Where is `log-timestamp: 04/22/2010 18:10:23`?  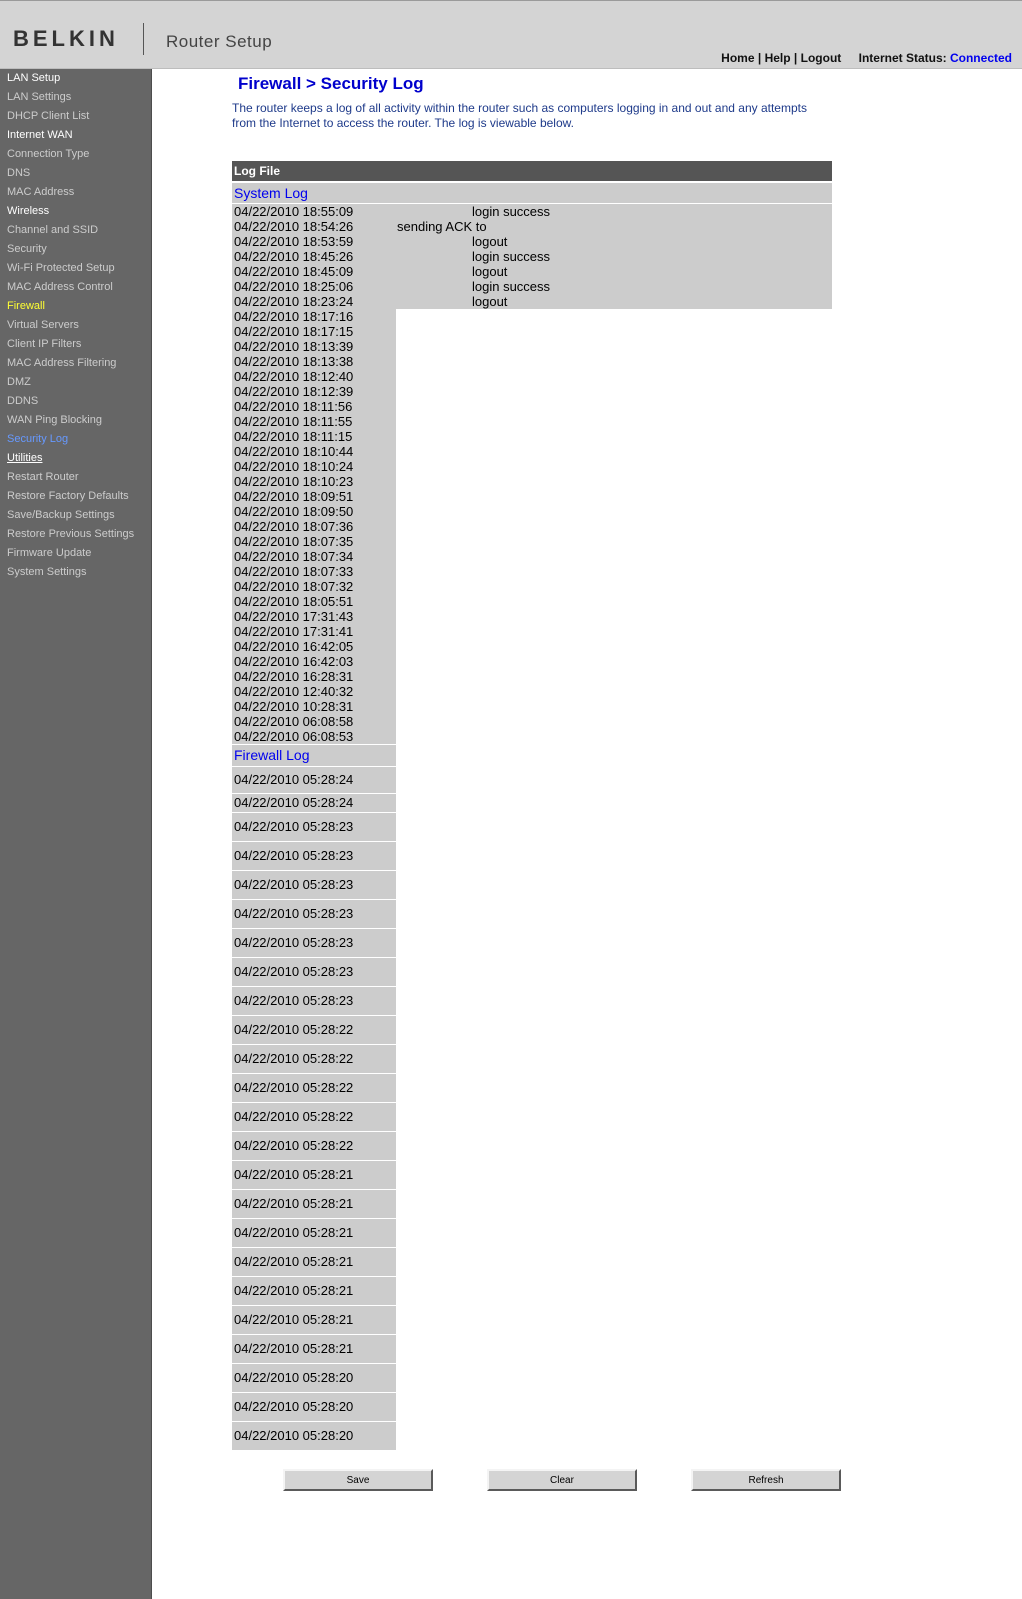
log-timestamp: 04/22/2010 18:10:23 is located at coordinates (294, 481).